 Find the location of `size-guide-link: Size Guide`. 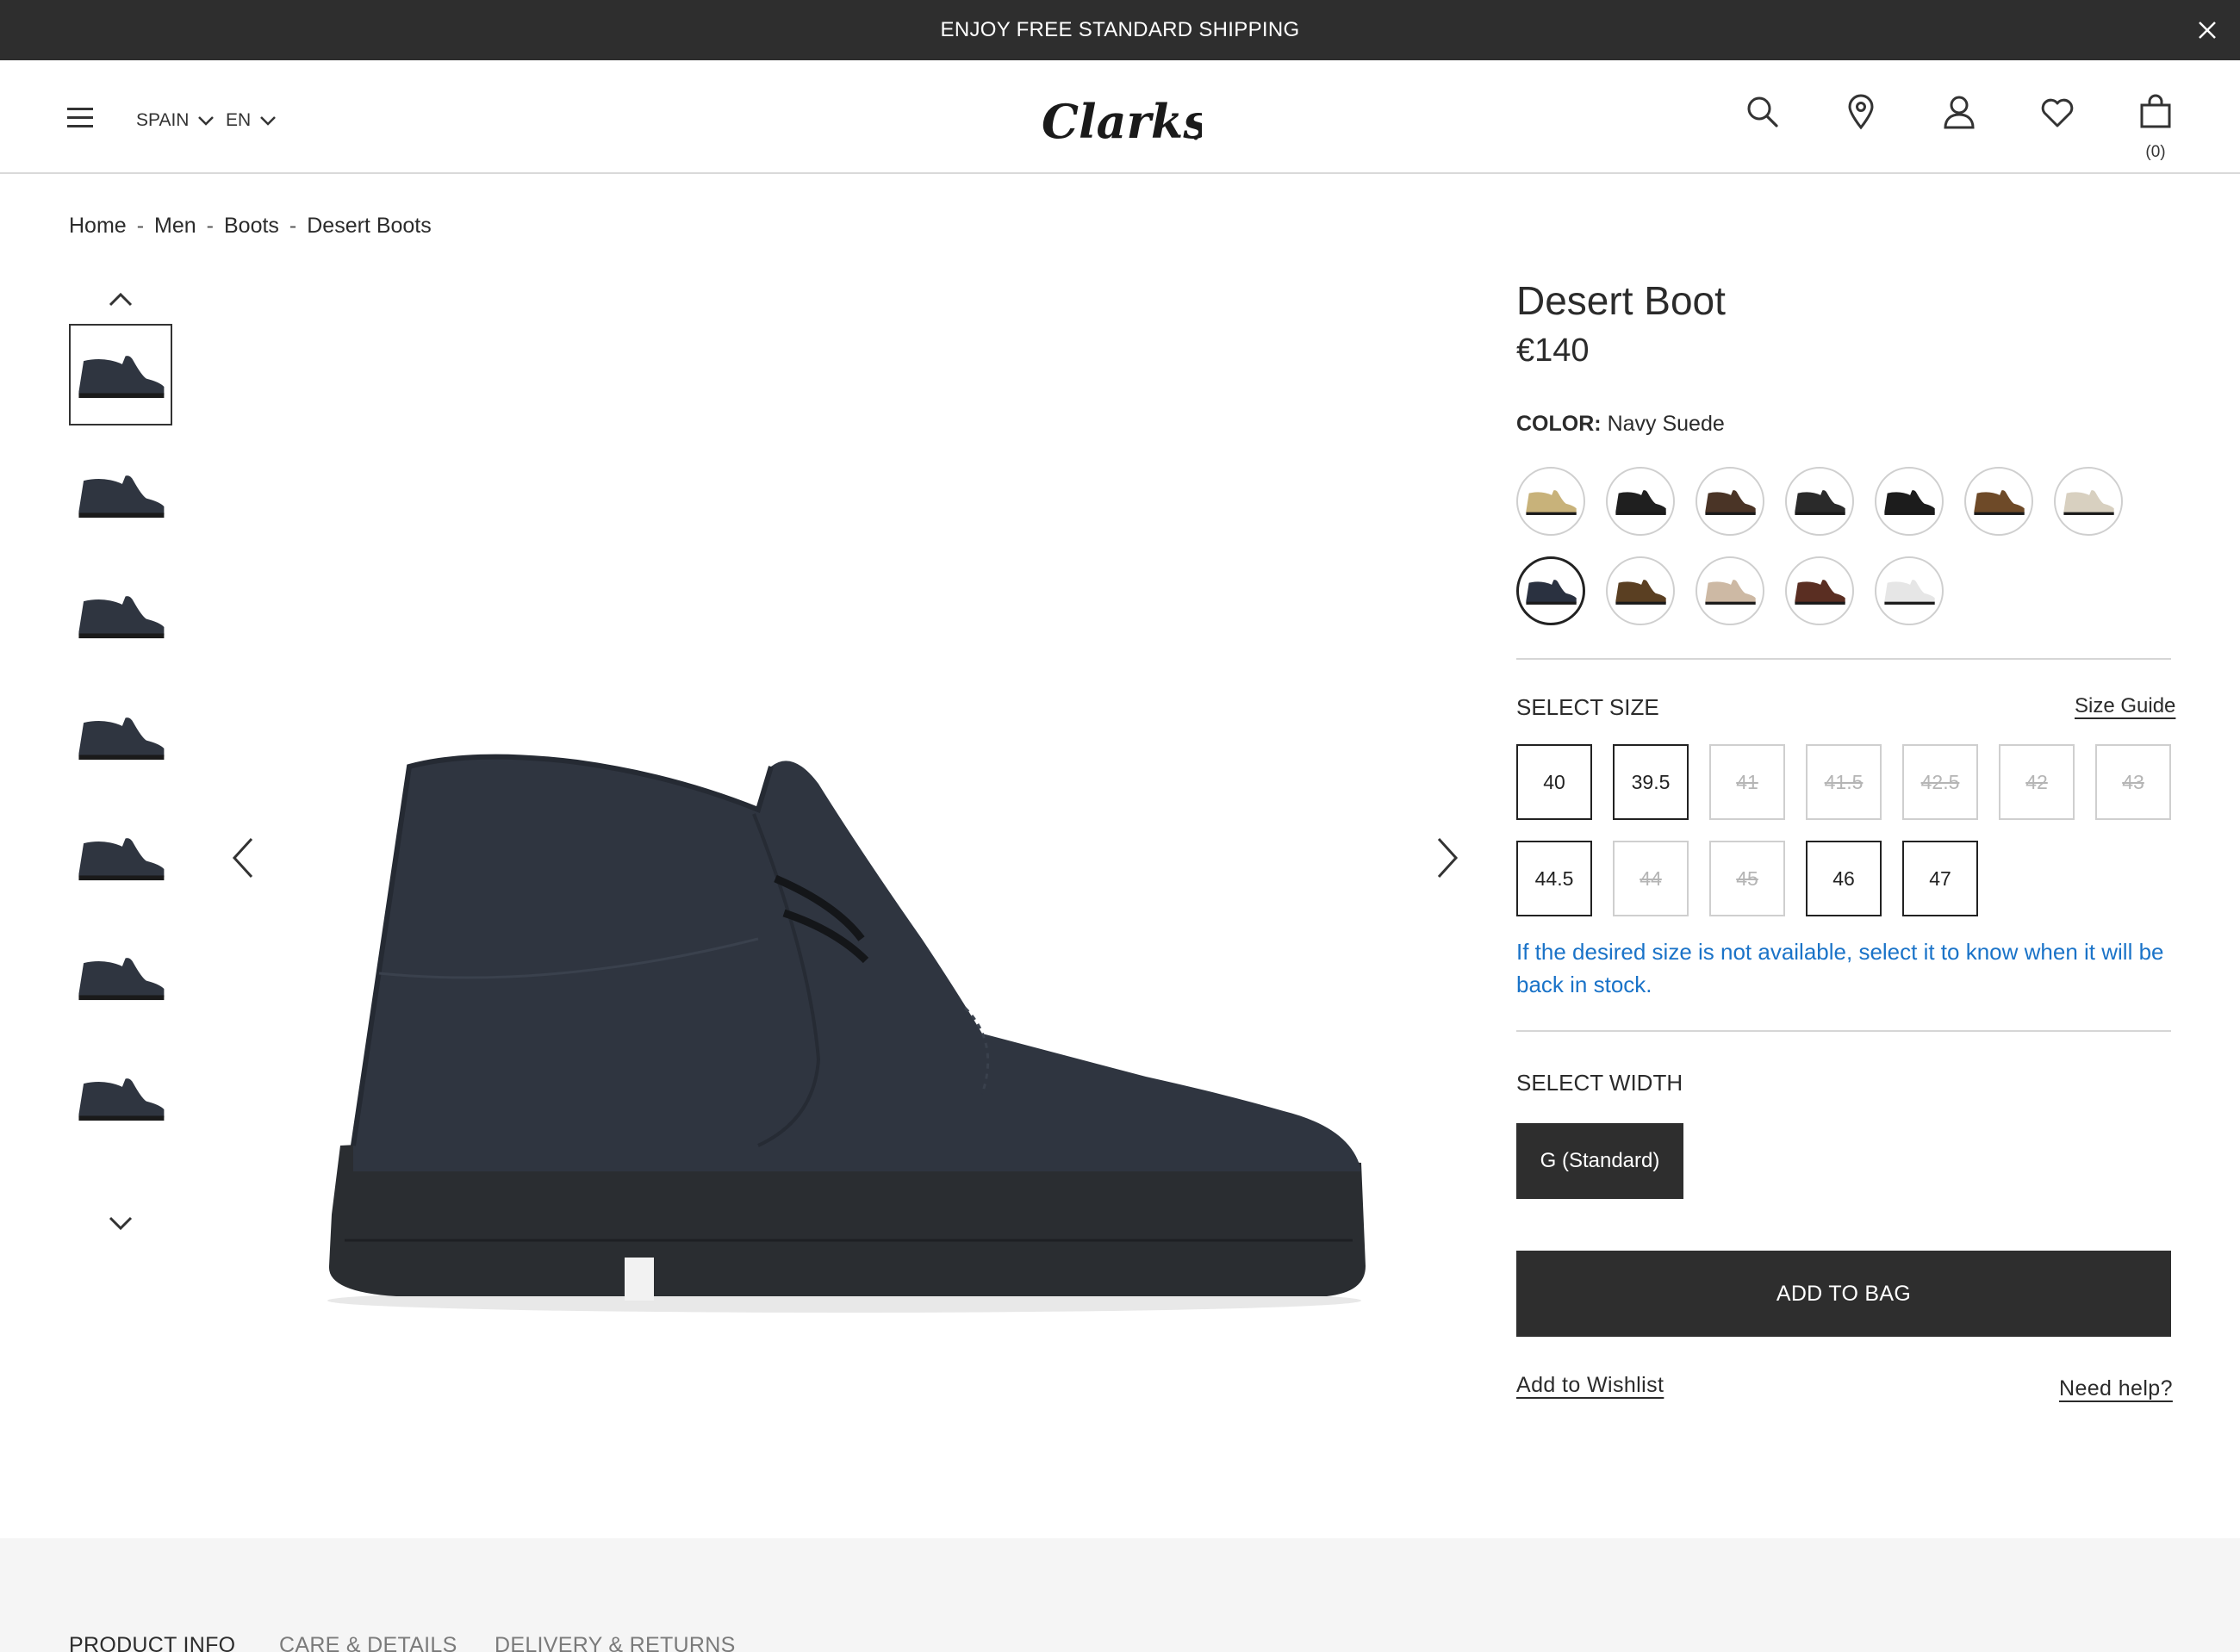

size-guide-link: Size Guide is located at coordinates (2125, 706).